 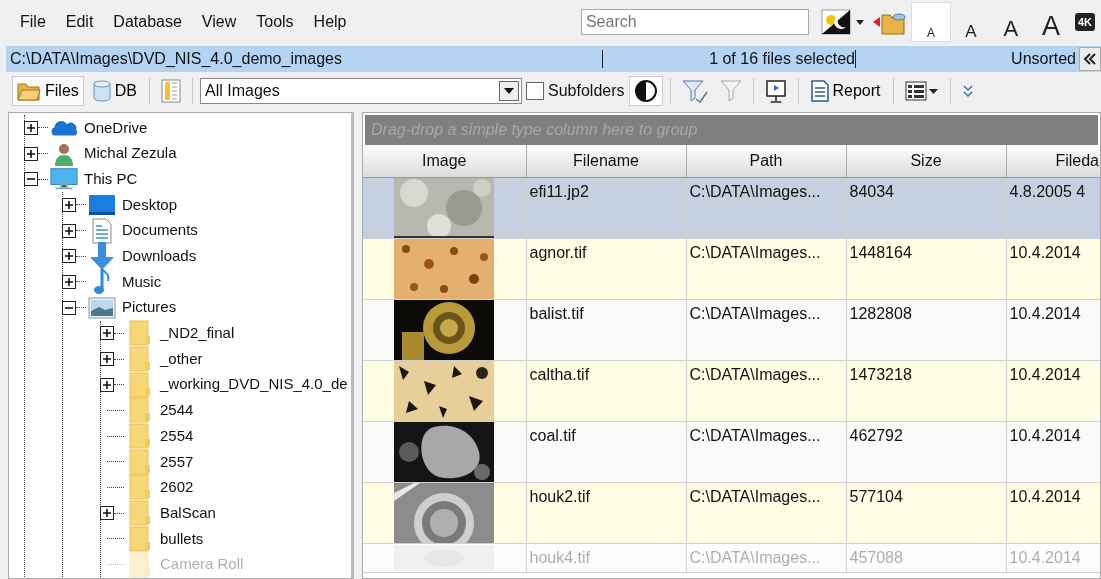 What do you see at coordinates (871, 191) in the screenshot?
I see `table-cell: 84034` at bounding box center [871, 191].